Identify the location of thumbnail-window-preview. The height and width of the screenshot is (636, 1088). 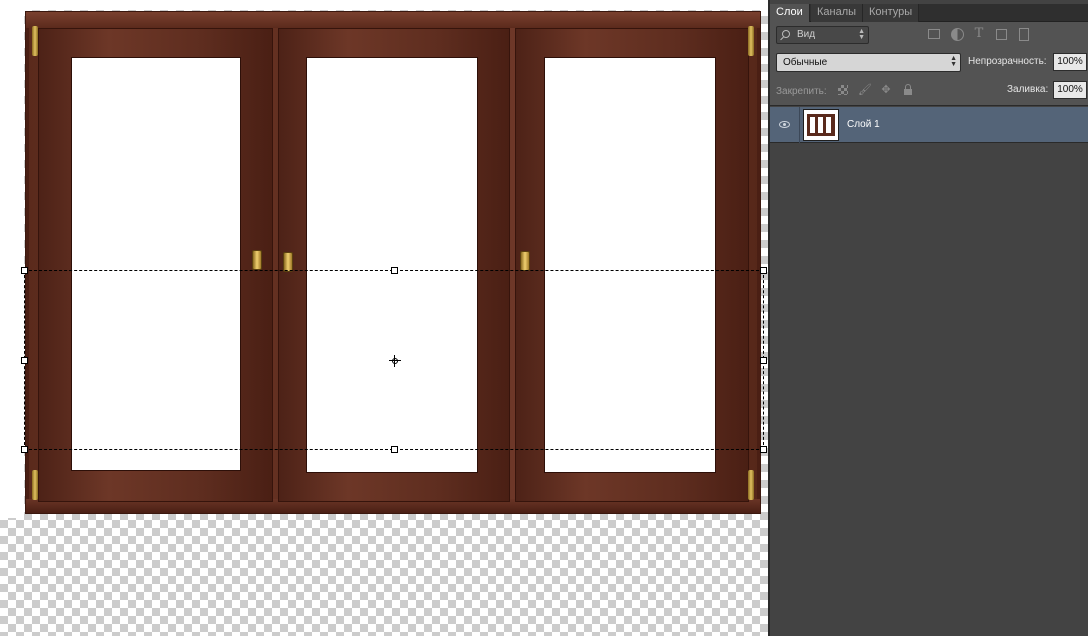
(821, 125).